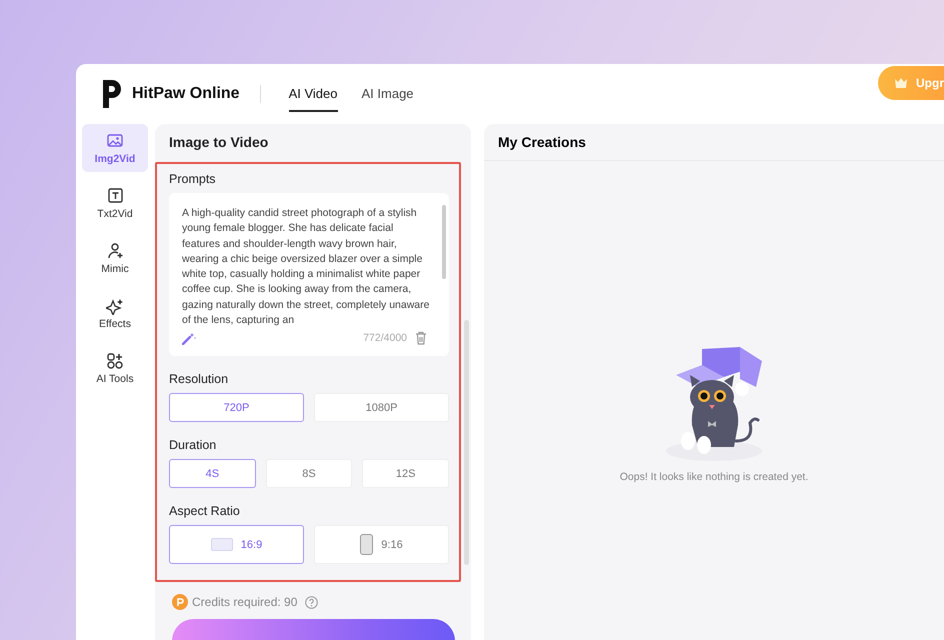 The height and width of the screenshot is (640, 944). I want to click on sidebar-item: Txt2Vid, so click(115, 203).